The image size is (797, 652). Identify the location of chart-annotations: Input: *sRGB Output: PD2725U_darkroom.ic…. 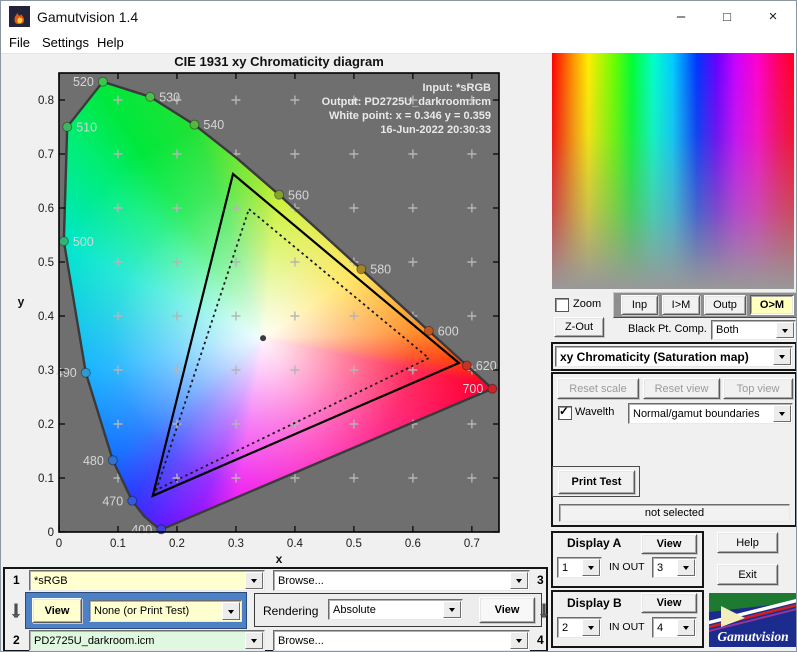
(346, 109).